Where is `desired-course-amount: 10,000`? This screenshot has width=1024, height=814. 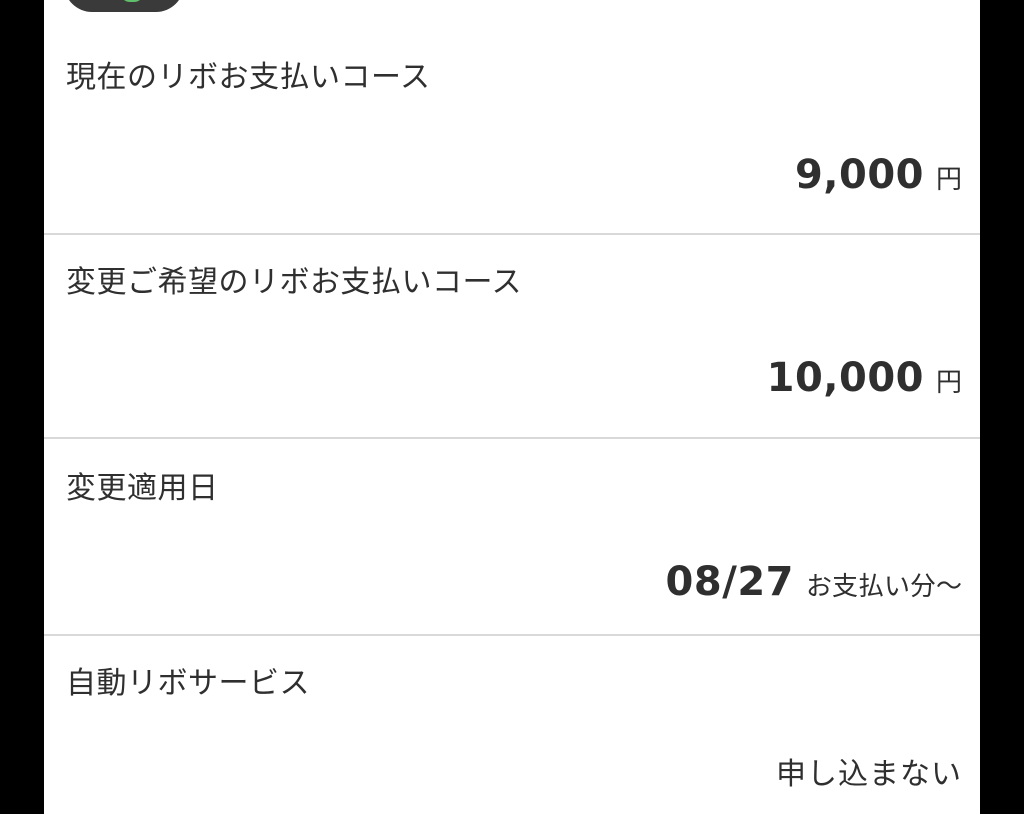 desired-course-amount: 10,000 is located at coordinates (845, 378).